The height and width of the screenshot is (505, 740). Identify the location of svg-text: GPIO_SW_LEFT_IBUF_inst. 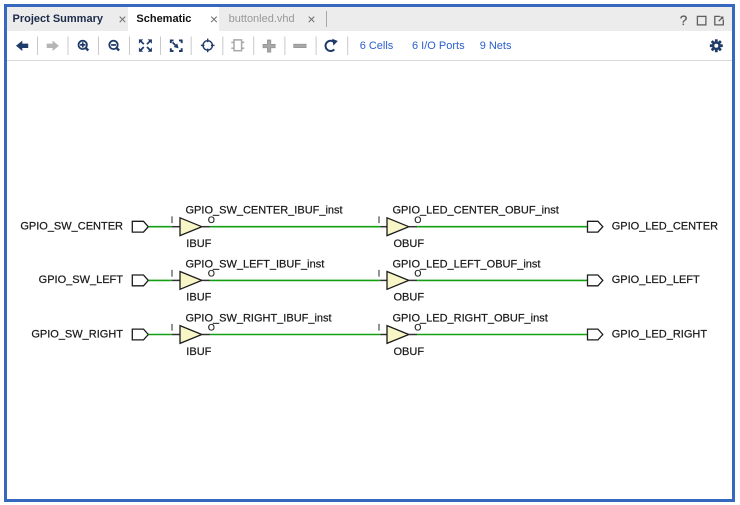
(255, 264).